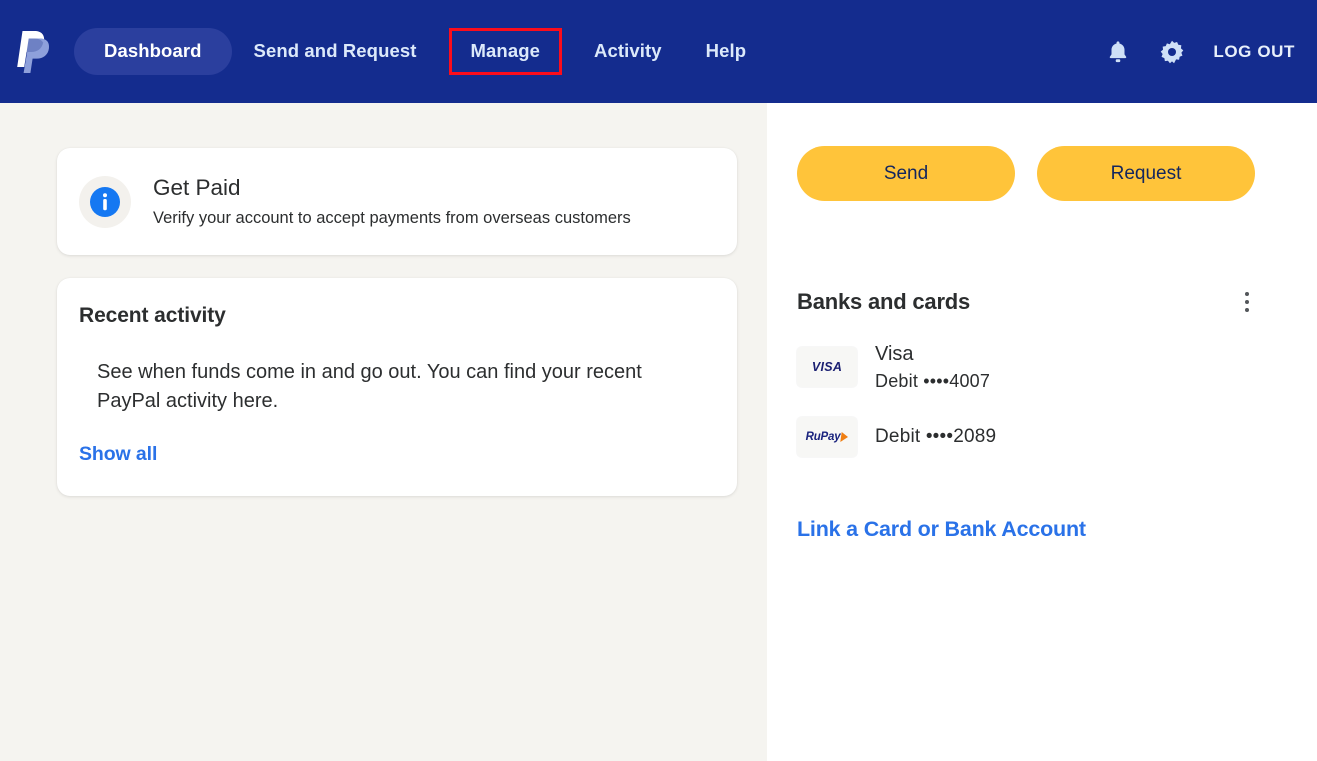 The image size is (1317, 761). I want to click on quick-actions: Send Request, so click(1057, 173).